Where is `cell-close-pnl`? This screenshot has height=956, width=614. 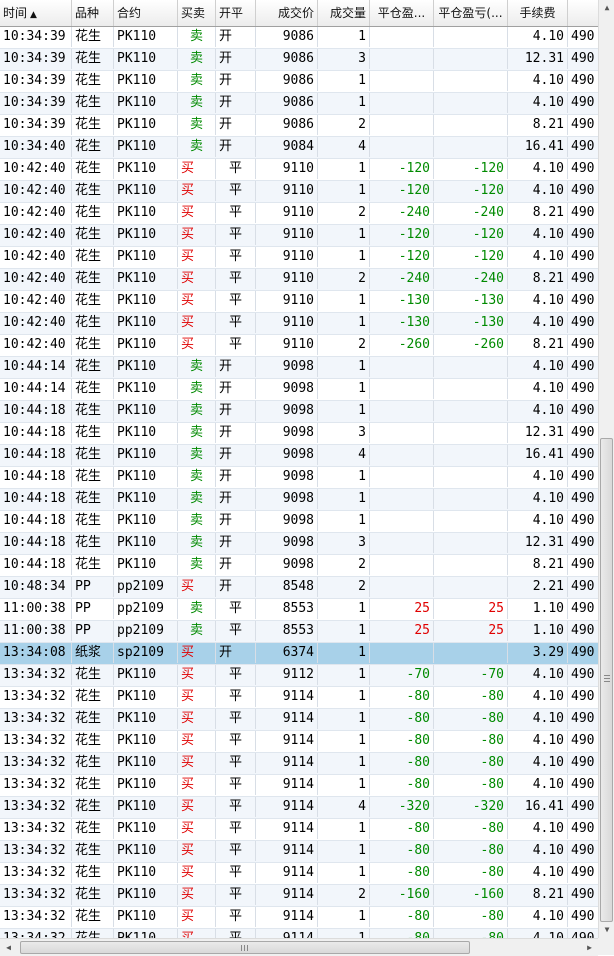
cell-close-pnl is located at coordinates (402, 587).